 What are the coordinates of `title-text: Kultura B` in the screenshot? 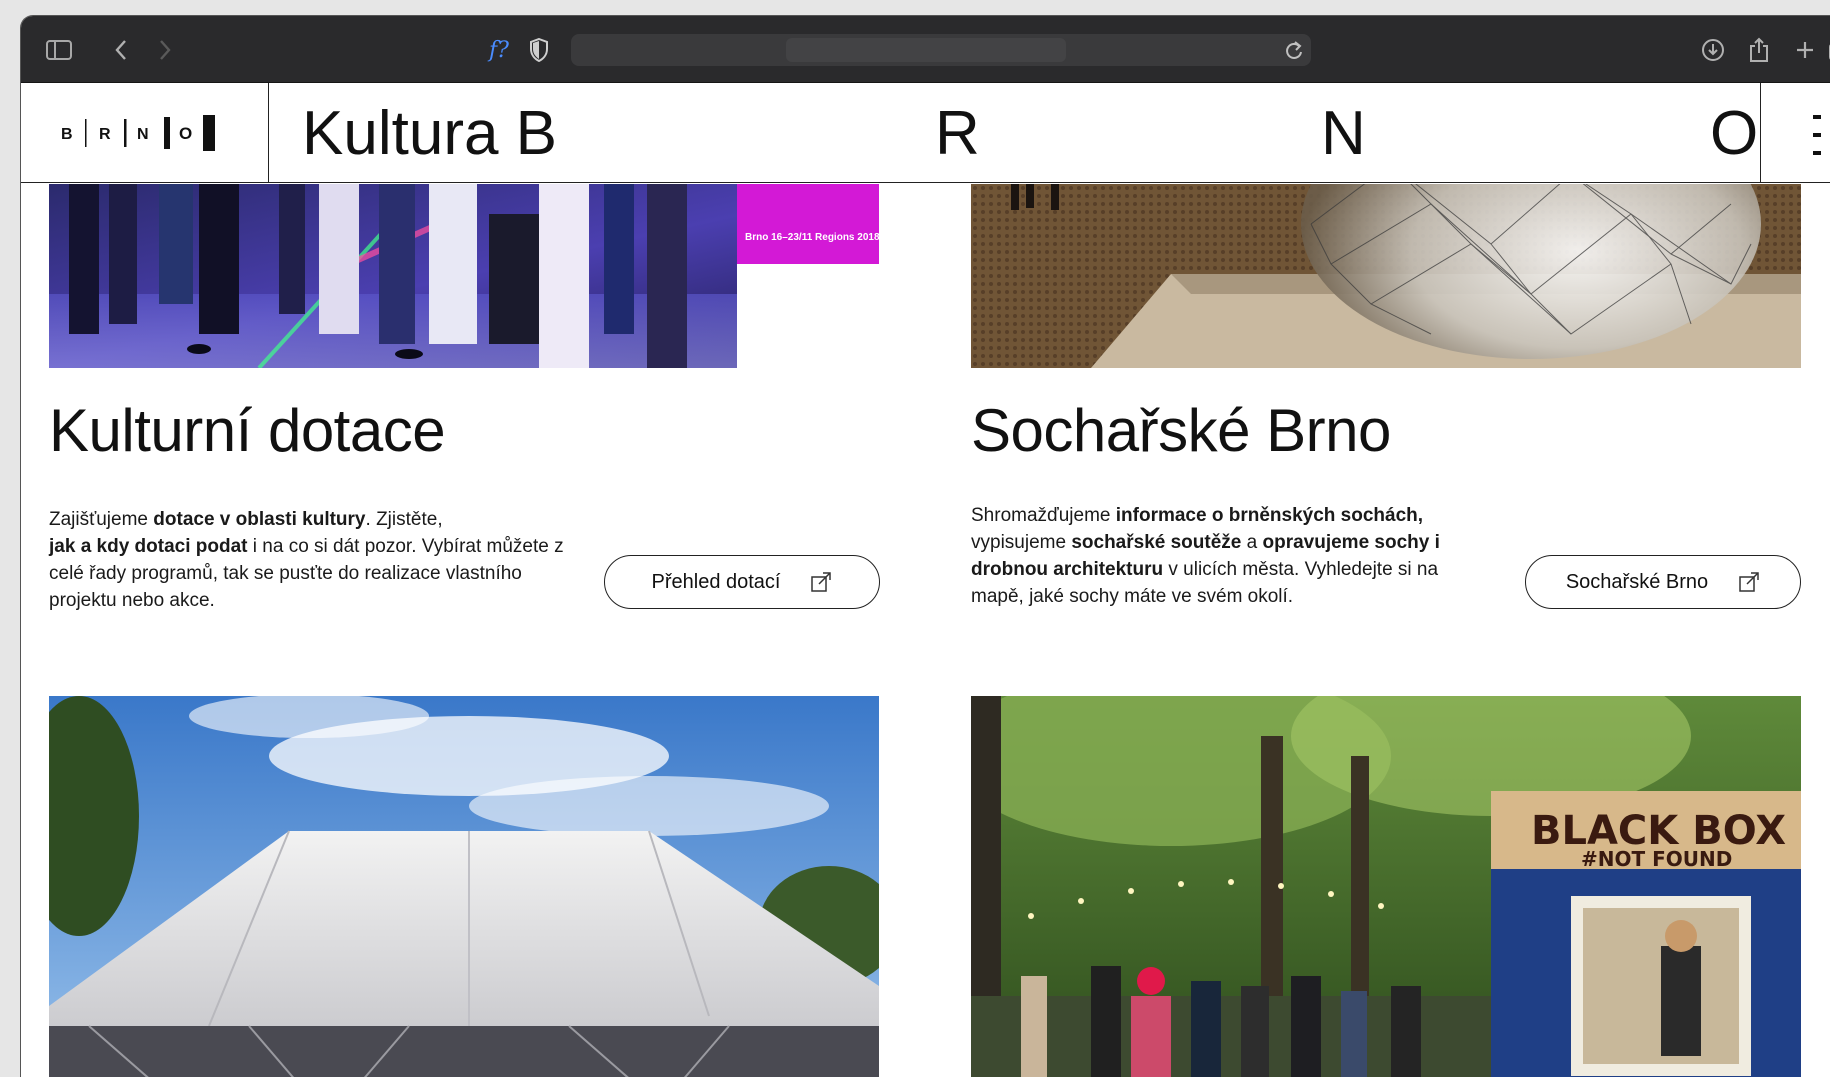 It's located at (430, 133).